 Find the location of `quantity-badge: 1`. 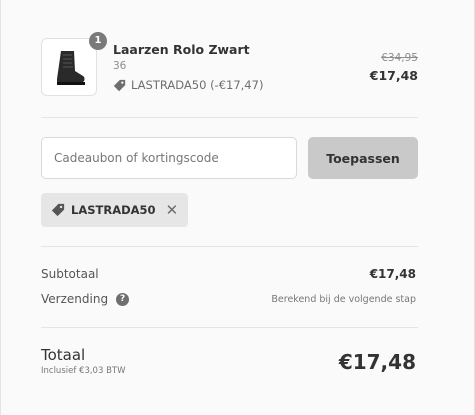

quantity-badge: 1 is located at coordinates (98, 41).